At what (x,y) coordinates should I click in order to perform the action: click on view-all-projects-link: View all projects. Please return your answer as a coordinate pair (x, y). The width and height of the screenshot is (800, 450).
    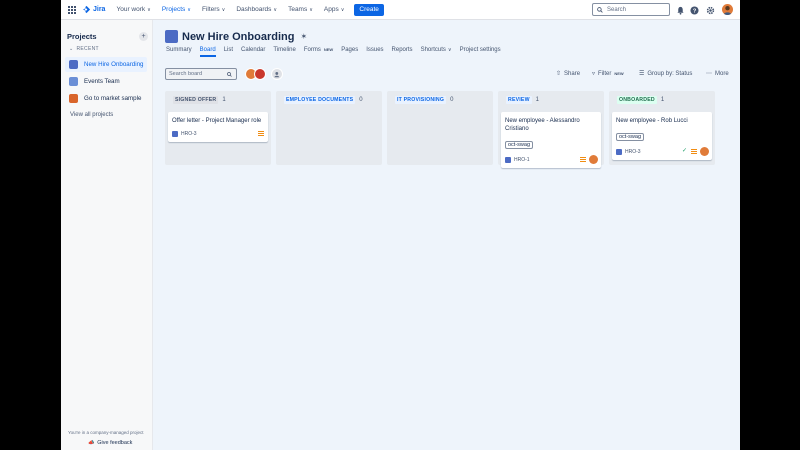
    Looking at the image, I should click on (91, 115).